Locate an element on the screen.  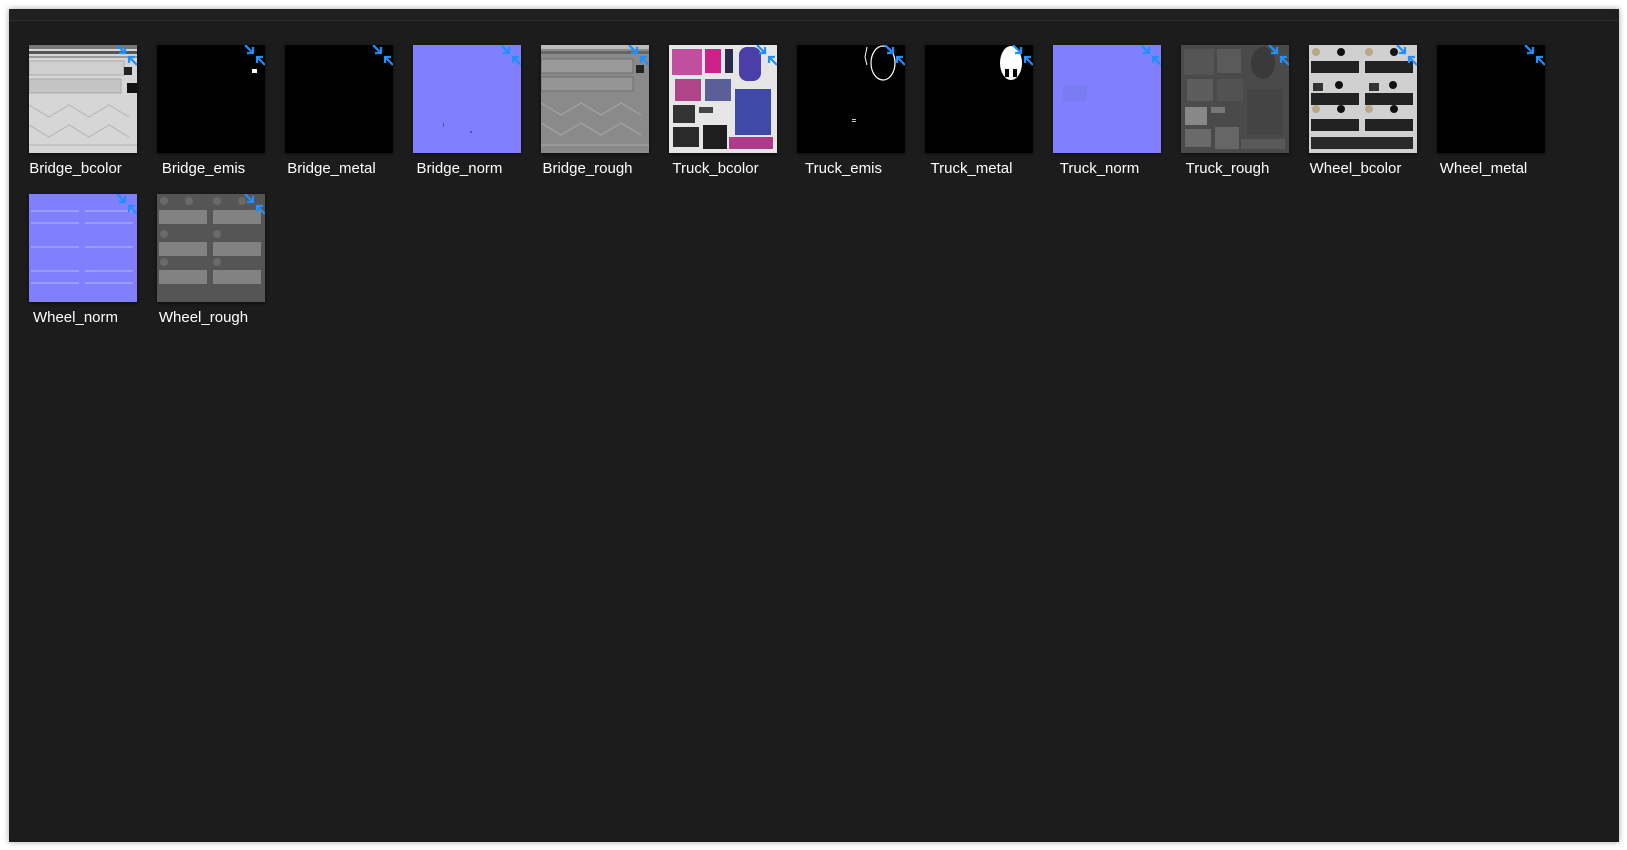
file-item-bridge-bcolor: Bridge_bcolor is located at coordinates (75, 97).